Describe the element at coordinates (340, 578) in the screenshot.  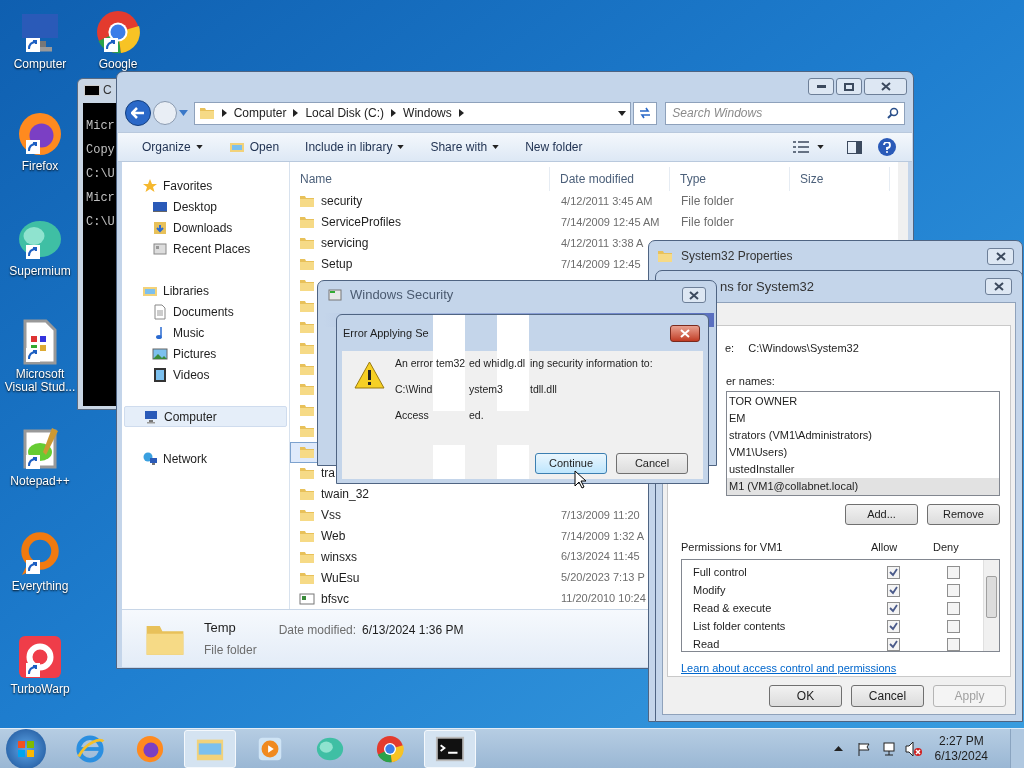
I see `file-name: WuEsu` at that location.